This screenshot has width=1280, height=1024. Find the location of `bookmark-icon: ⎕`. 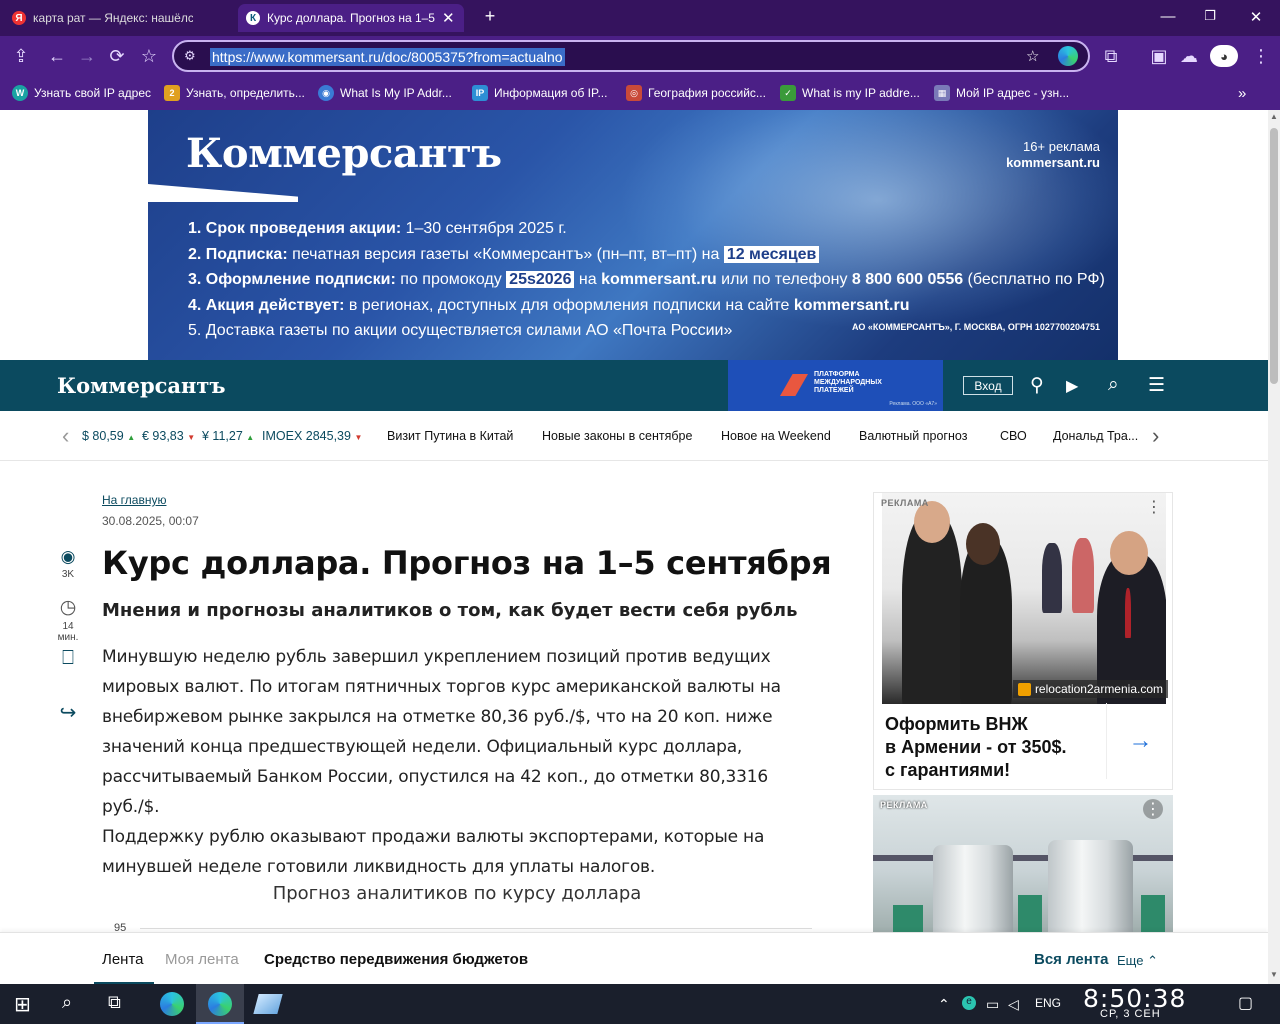

bookmark-icon: ⎕ is located at coordinates (68, 658).